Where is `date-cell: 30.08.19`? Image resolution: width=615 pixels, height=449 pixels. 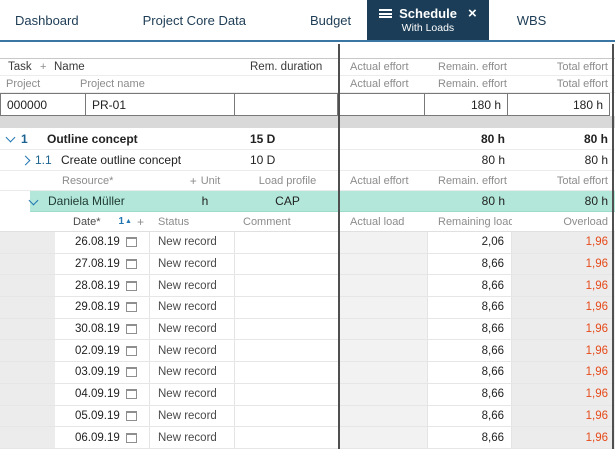 date-cell: 30.08.19 is located at coordinates (102, 329).